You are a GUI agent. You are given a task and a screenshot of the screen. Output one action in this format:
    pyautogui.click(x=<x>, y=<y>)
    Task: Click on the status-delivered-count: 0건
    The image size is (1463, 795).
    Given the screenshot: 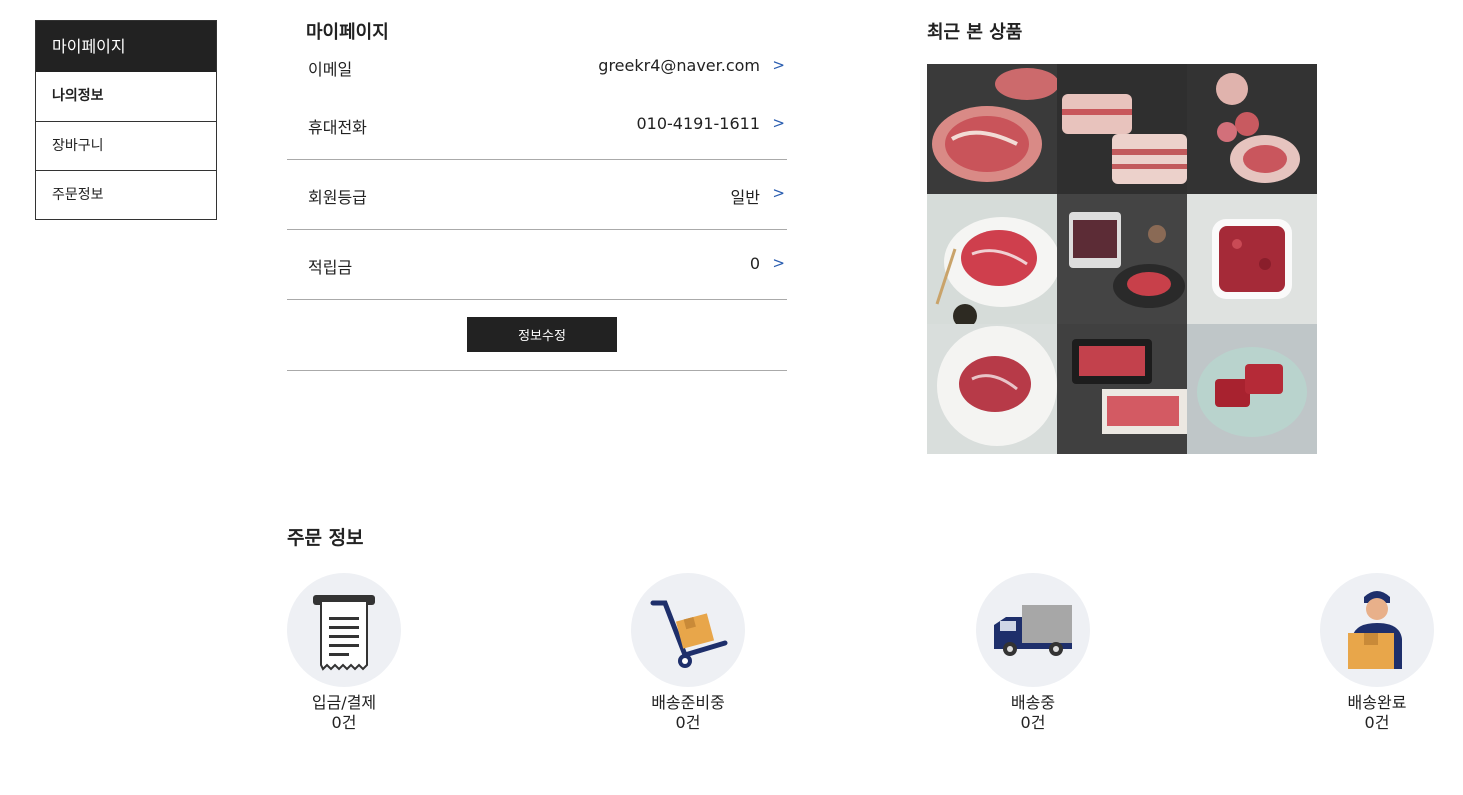 What is the action you would take?
    pyautogui.click(x=1377, y=722)
    